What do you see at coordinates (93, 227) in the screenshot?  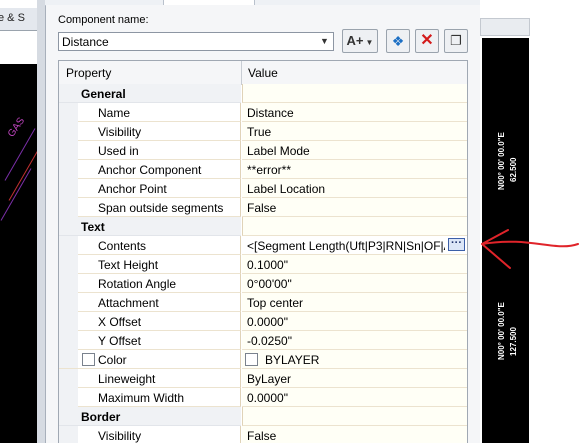 I see `category-label: Text` at bounding box center [93, 227].